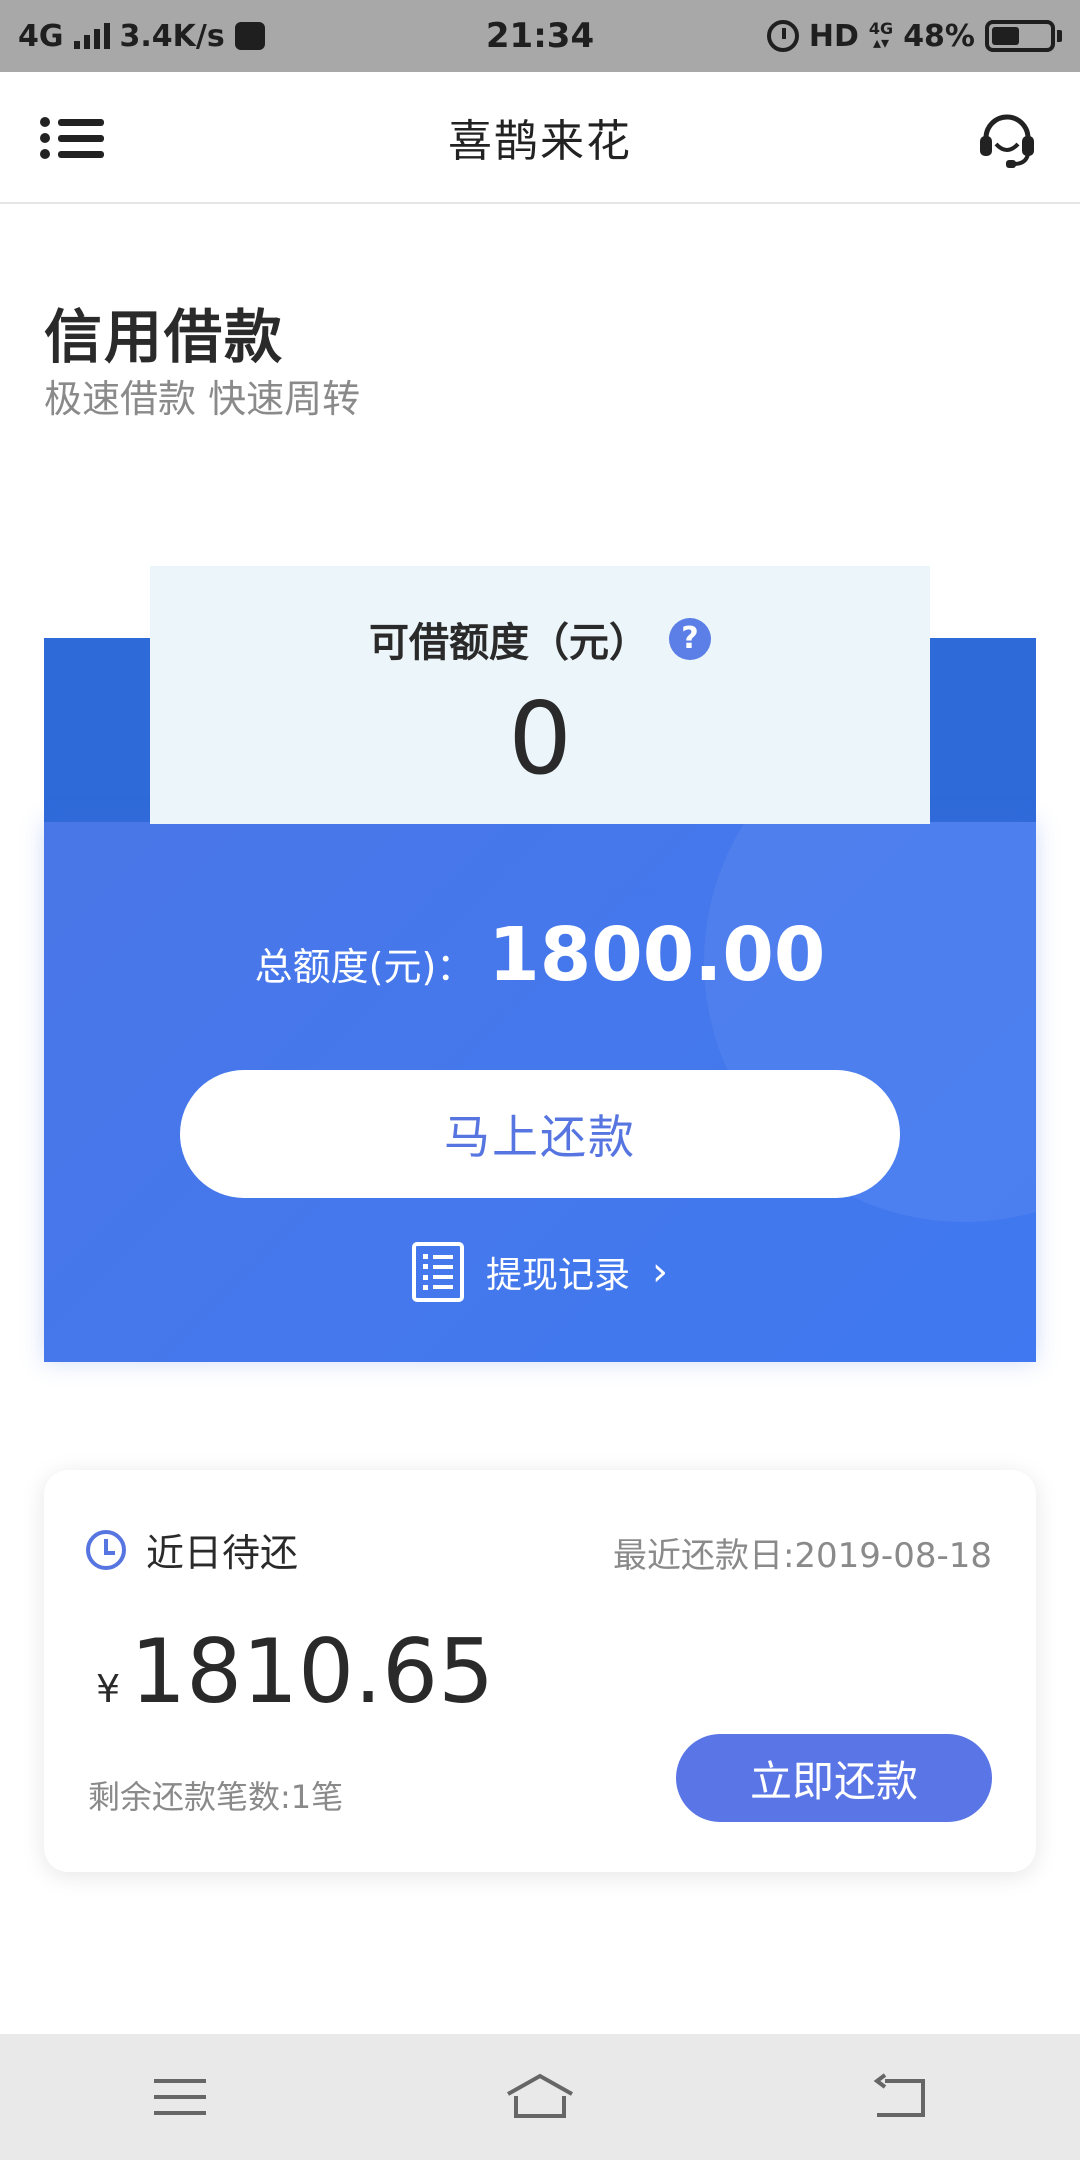  Describe the element at coordinates (222, 1553) in the screenshot. I see `pending-title: 近日待还` at that location.